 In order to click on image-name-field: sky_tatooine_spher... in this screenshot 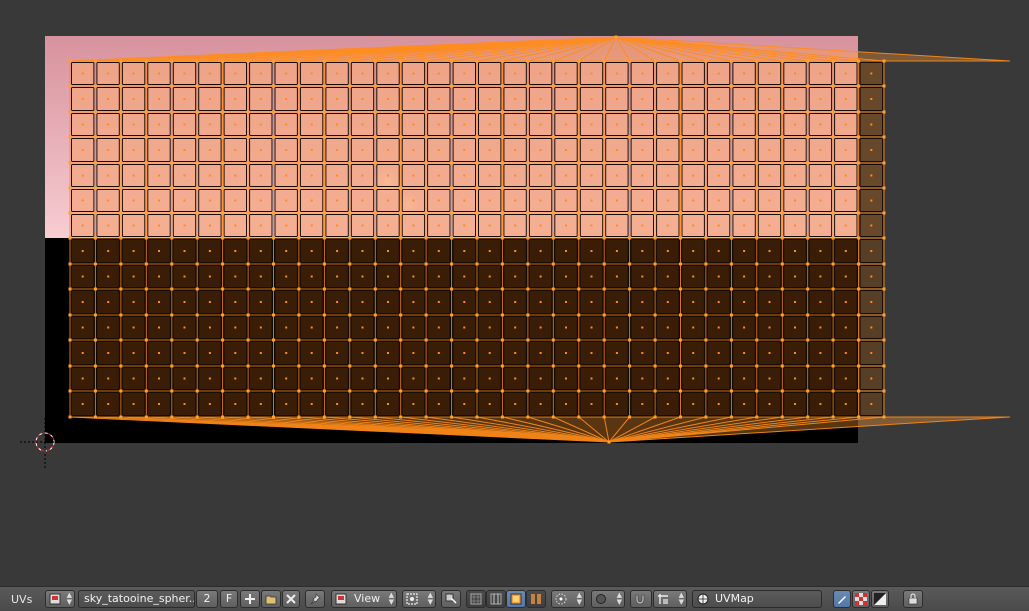, I will do `click(136, 599)`.